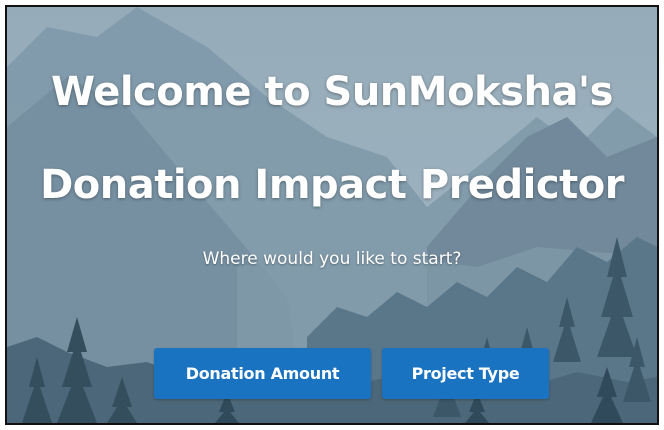 The height and width of the screenshot is (430, 664). What do you see at coordinates (332, 259) in the screenshot?
I see `start-prompt: Where would you like to start?` at bounding box center [332, 259].